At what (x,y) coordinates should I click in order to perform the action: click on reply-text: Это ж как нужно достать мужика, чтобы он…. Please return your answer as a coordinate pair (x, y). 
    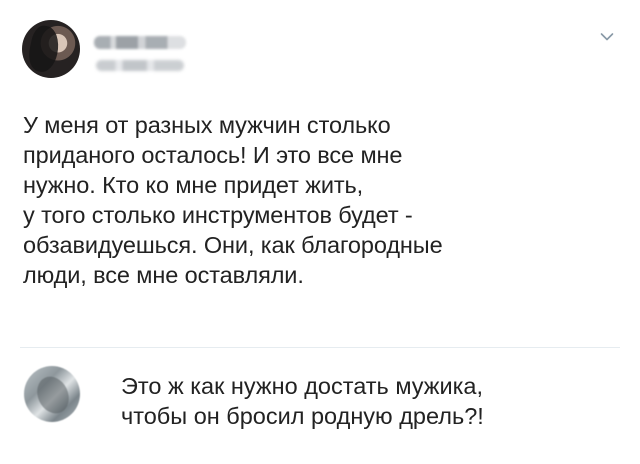
    Looking at the image, I should click on (302, 401).